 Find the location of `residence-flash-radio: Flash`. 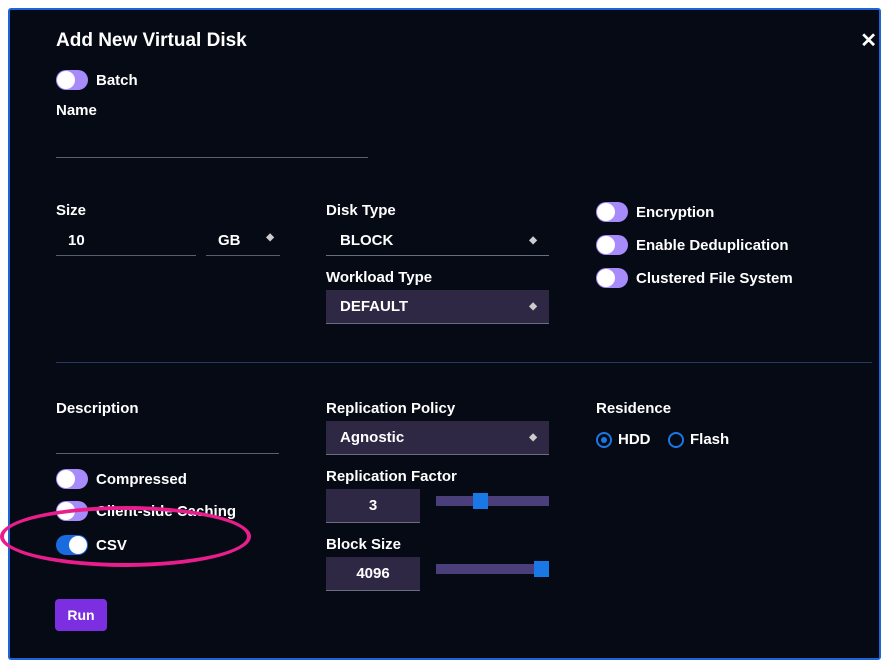

residence-flash-radio: Flash is located at coordinates (698, 439).